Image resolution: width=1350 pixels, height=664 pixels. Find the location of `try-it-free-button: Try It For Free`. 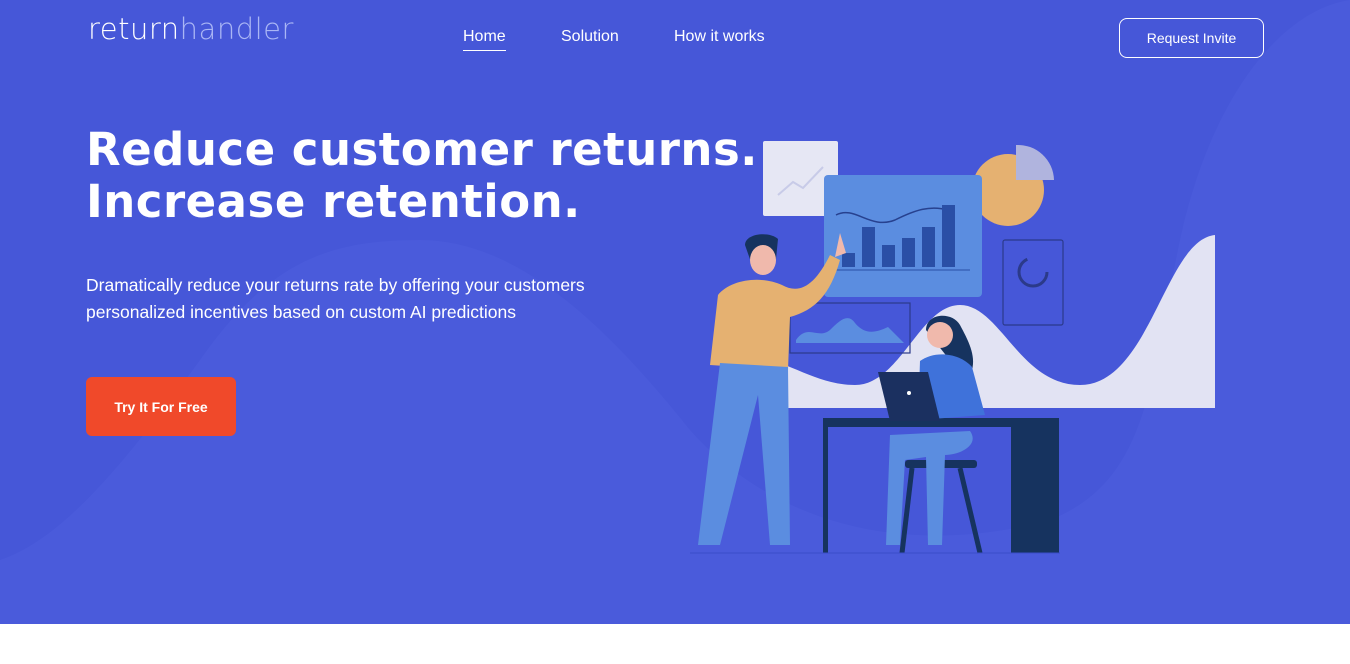

try-it-free-button: Try It For Free is located at coordinates (161, 406).